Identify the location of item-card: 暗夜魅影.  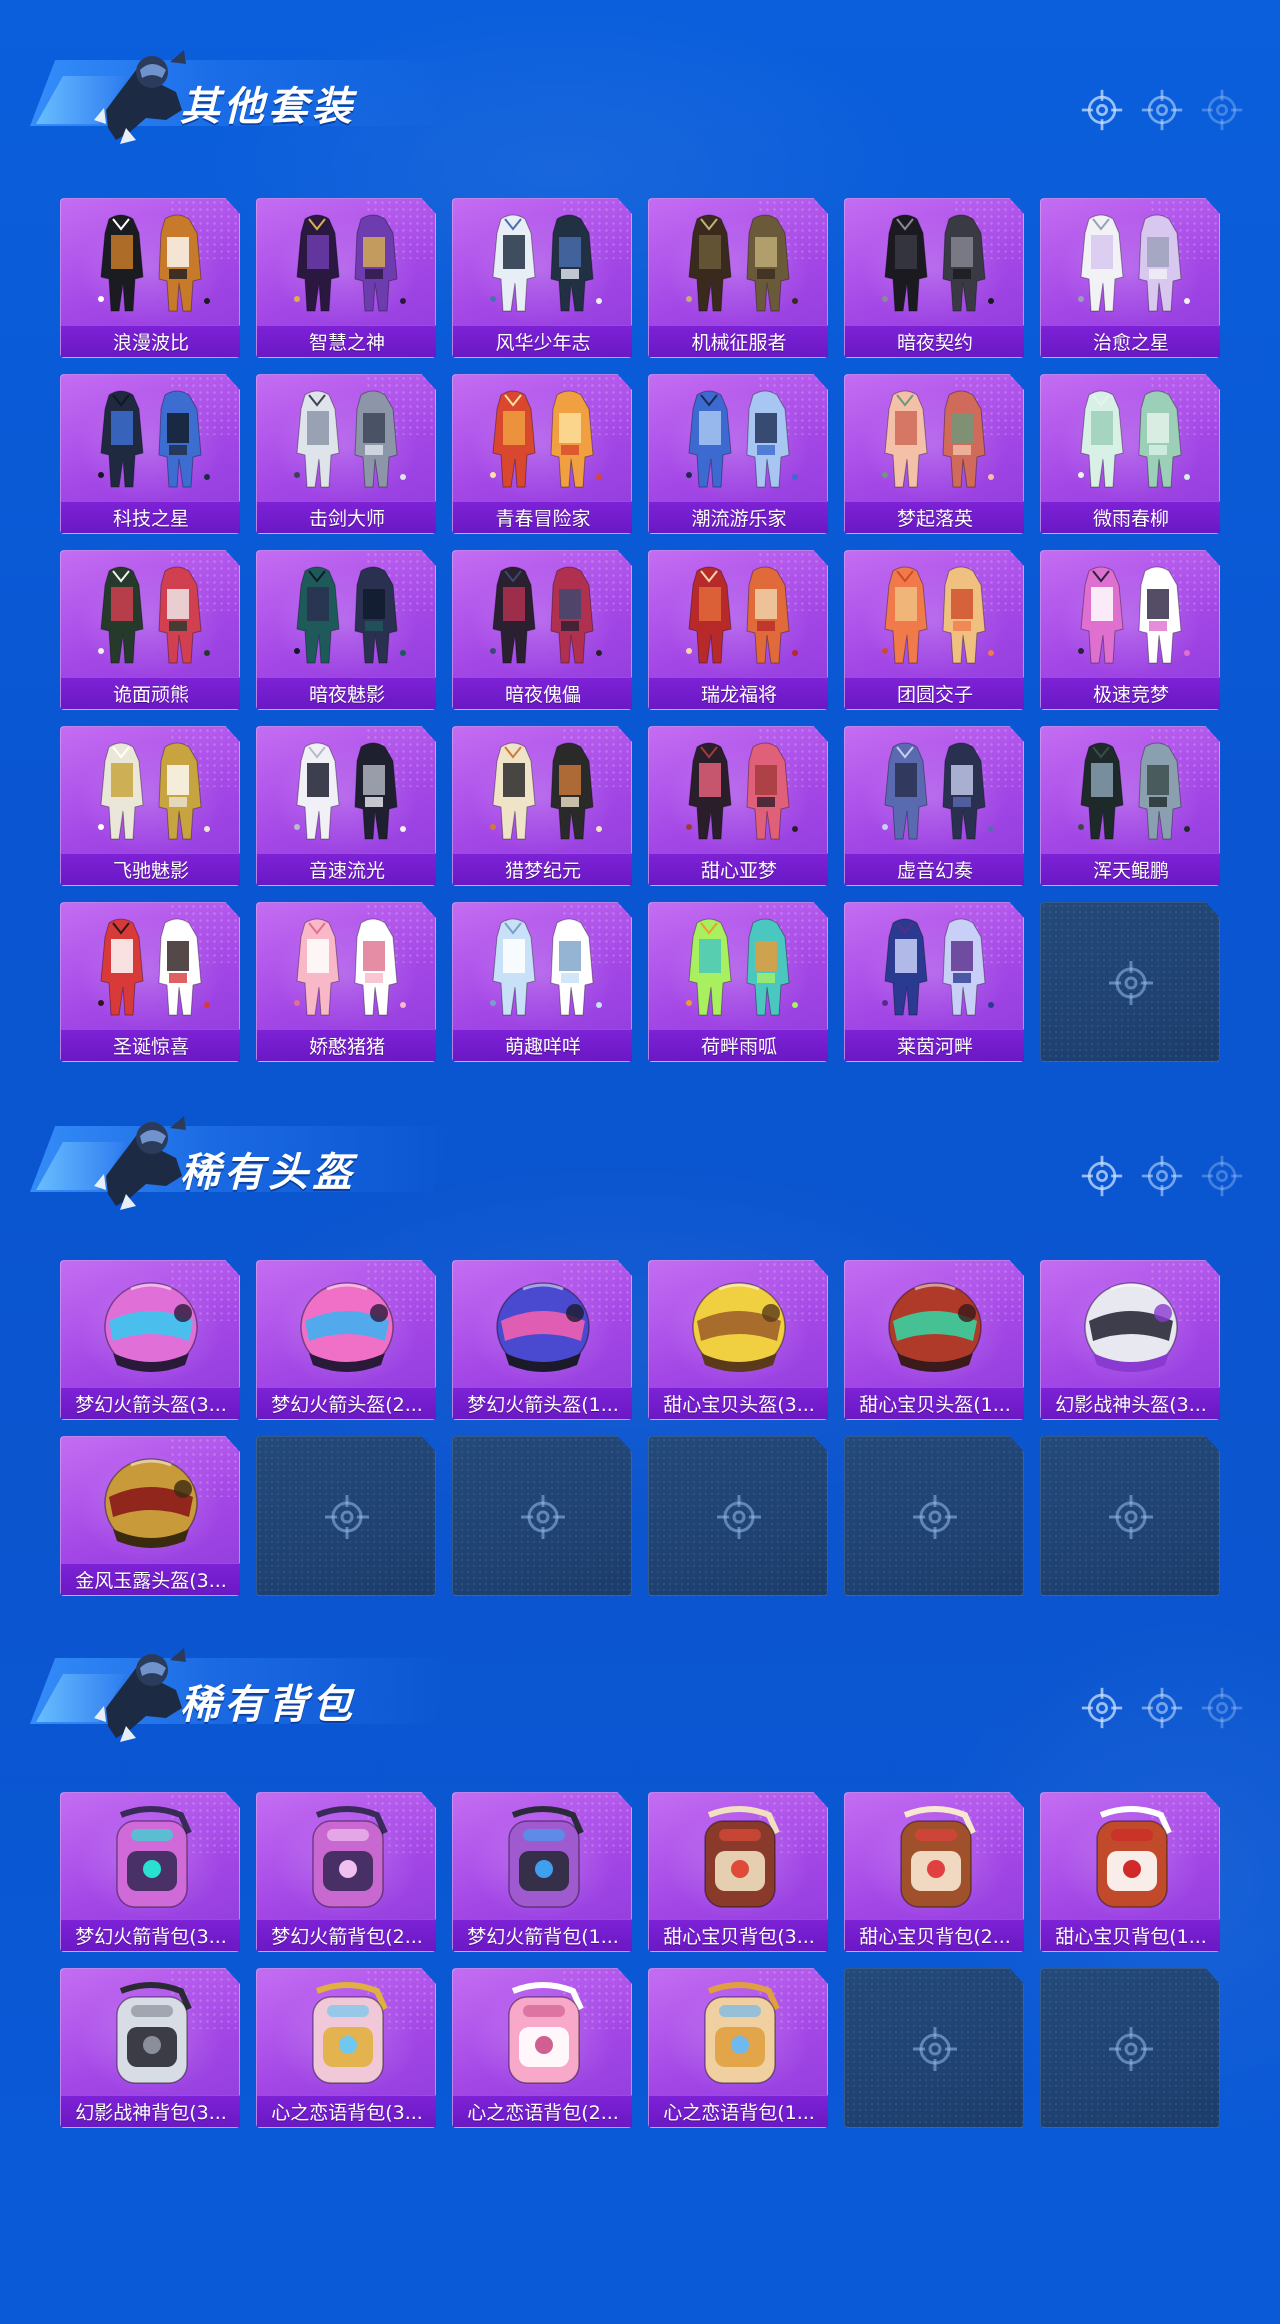
(346, 630).